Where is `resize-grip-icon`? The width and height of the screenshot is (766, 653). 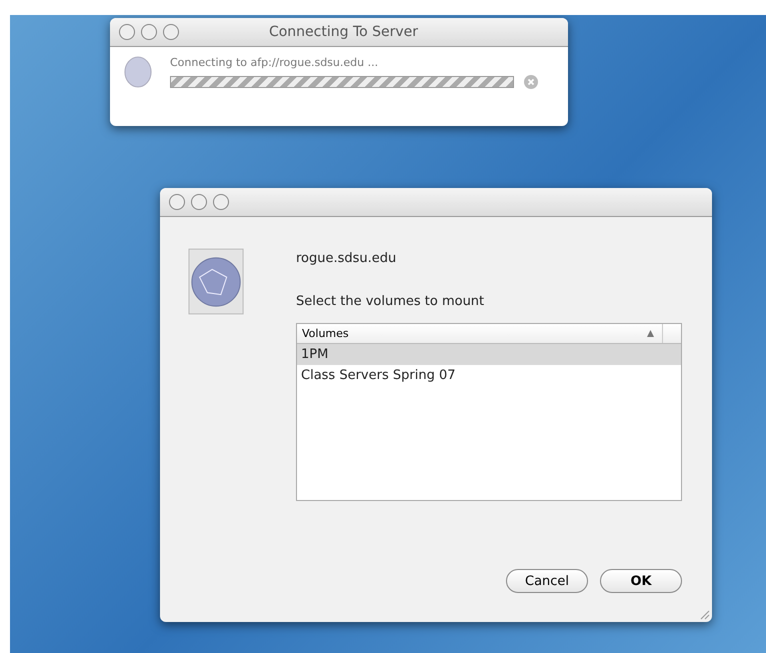
resize-grip-icon is located at coordinates (704, 614).